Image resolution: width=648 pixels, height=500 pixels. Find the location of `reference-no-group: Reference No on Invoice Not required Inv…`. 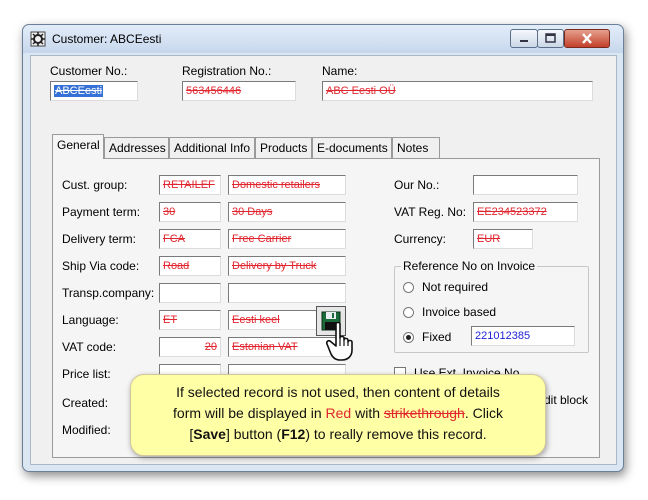

reference-no-group: Reference No on Invoice Not required Inv… is located at coordinates (491, 306).